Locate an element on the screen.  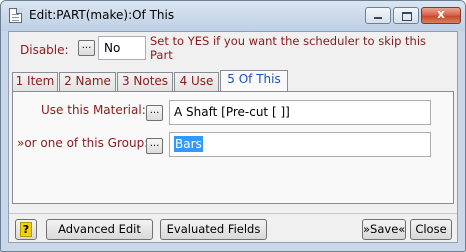
close-button: Close is located at coordinates (431, 229).